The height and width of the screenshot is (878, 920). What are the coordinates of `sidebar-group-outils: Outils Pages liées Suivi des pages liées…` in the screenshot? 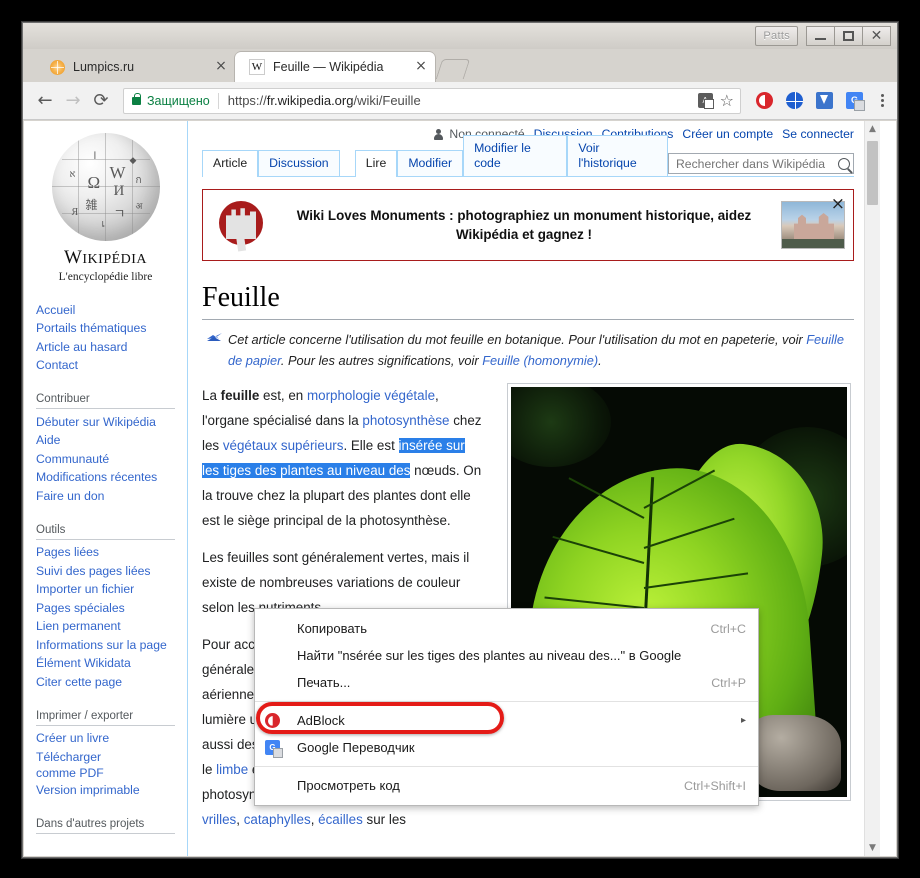 It's located at (111, 606).